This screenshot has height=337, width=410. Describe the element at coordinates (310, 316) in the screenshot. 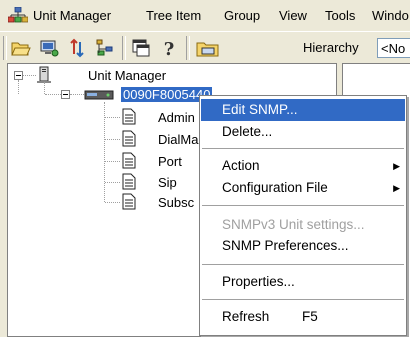

I see `menu-item-shortcut: F5` at that location.